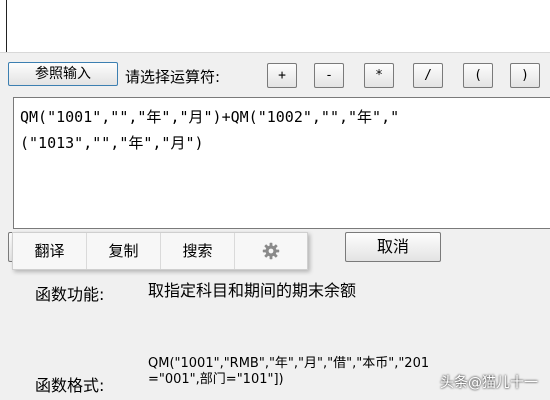  I want to click on context-menu: 翻译 复制 搜索, so click(160, 251).